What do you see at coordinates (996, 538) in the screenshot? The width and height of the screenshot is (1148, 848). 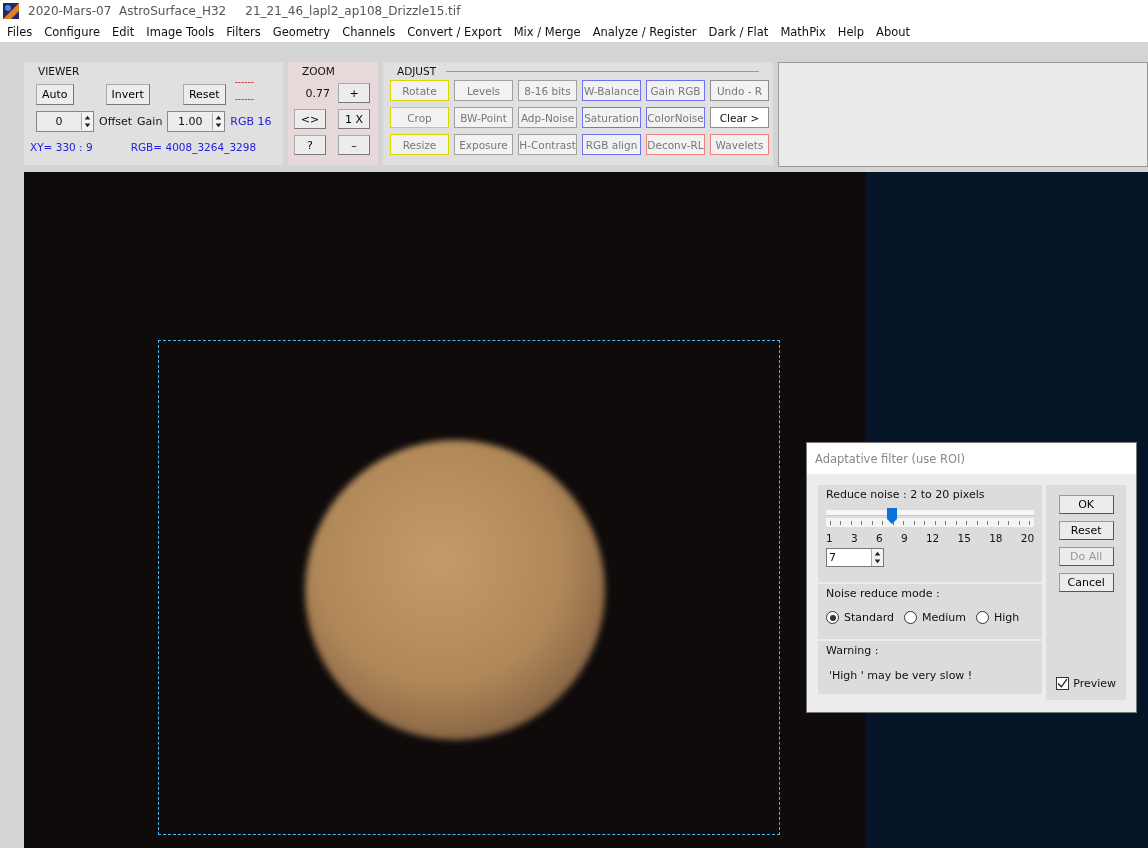 I see `scale-label: 18` at bounding box center [996, 538].